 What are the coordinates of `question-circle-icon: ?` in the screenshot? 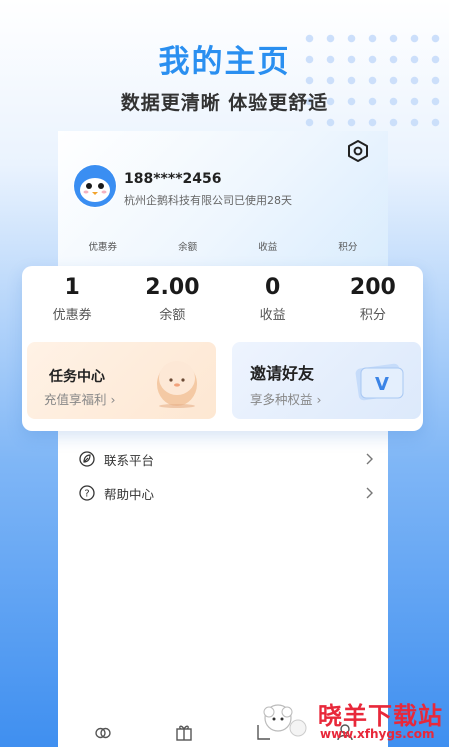 It's located at (87, 493).